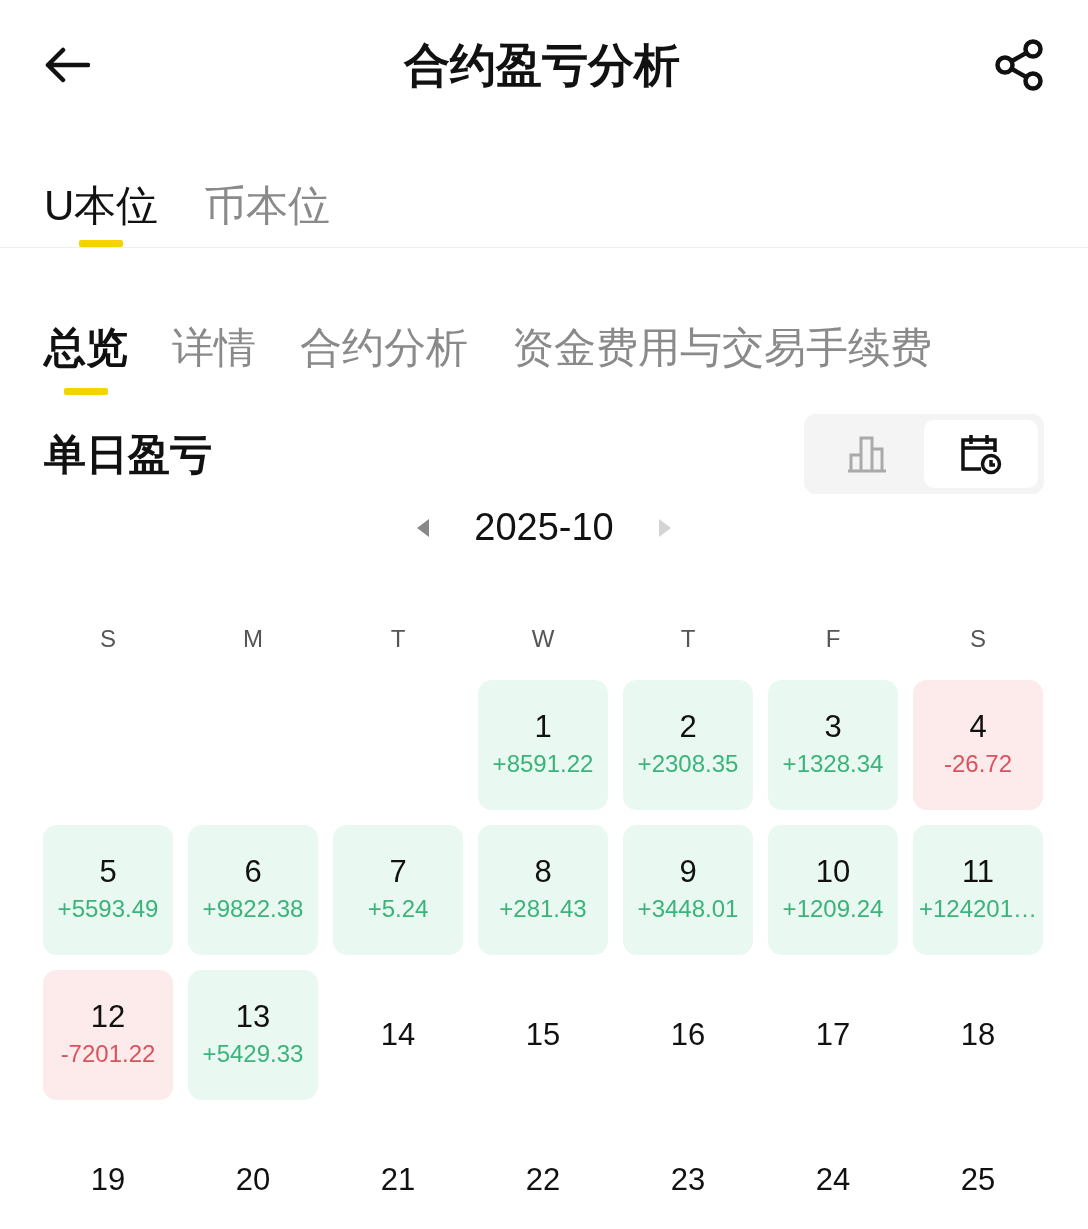 Image resolution: width=1088 pixels, height=1229 pixels. I want to click on day-number: 6, so click(253, 872).